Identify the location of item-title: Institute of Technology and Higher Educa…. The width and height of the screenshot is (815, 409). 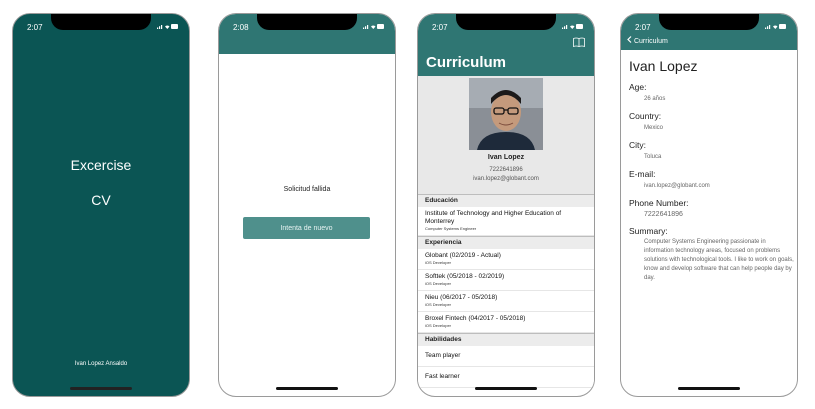
(493, 217).